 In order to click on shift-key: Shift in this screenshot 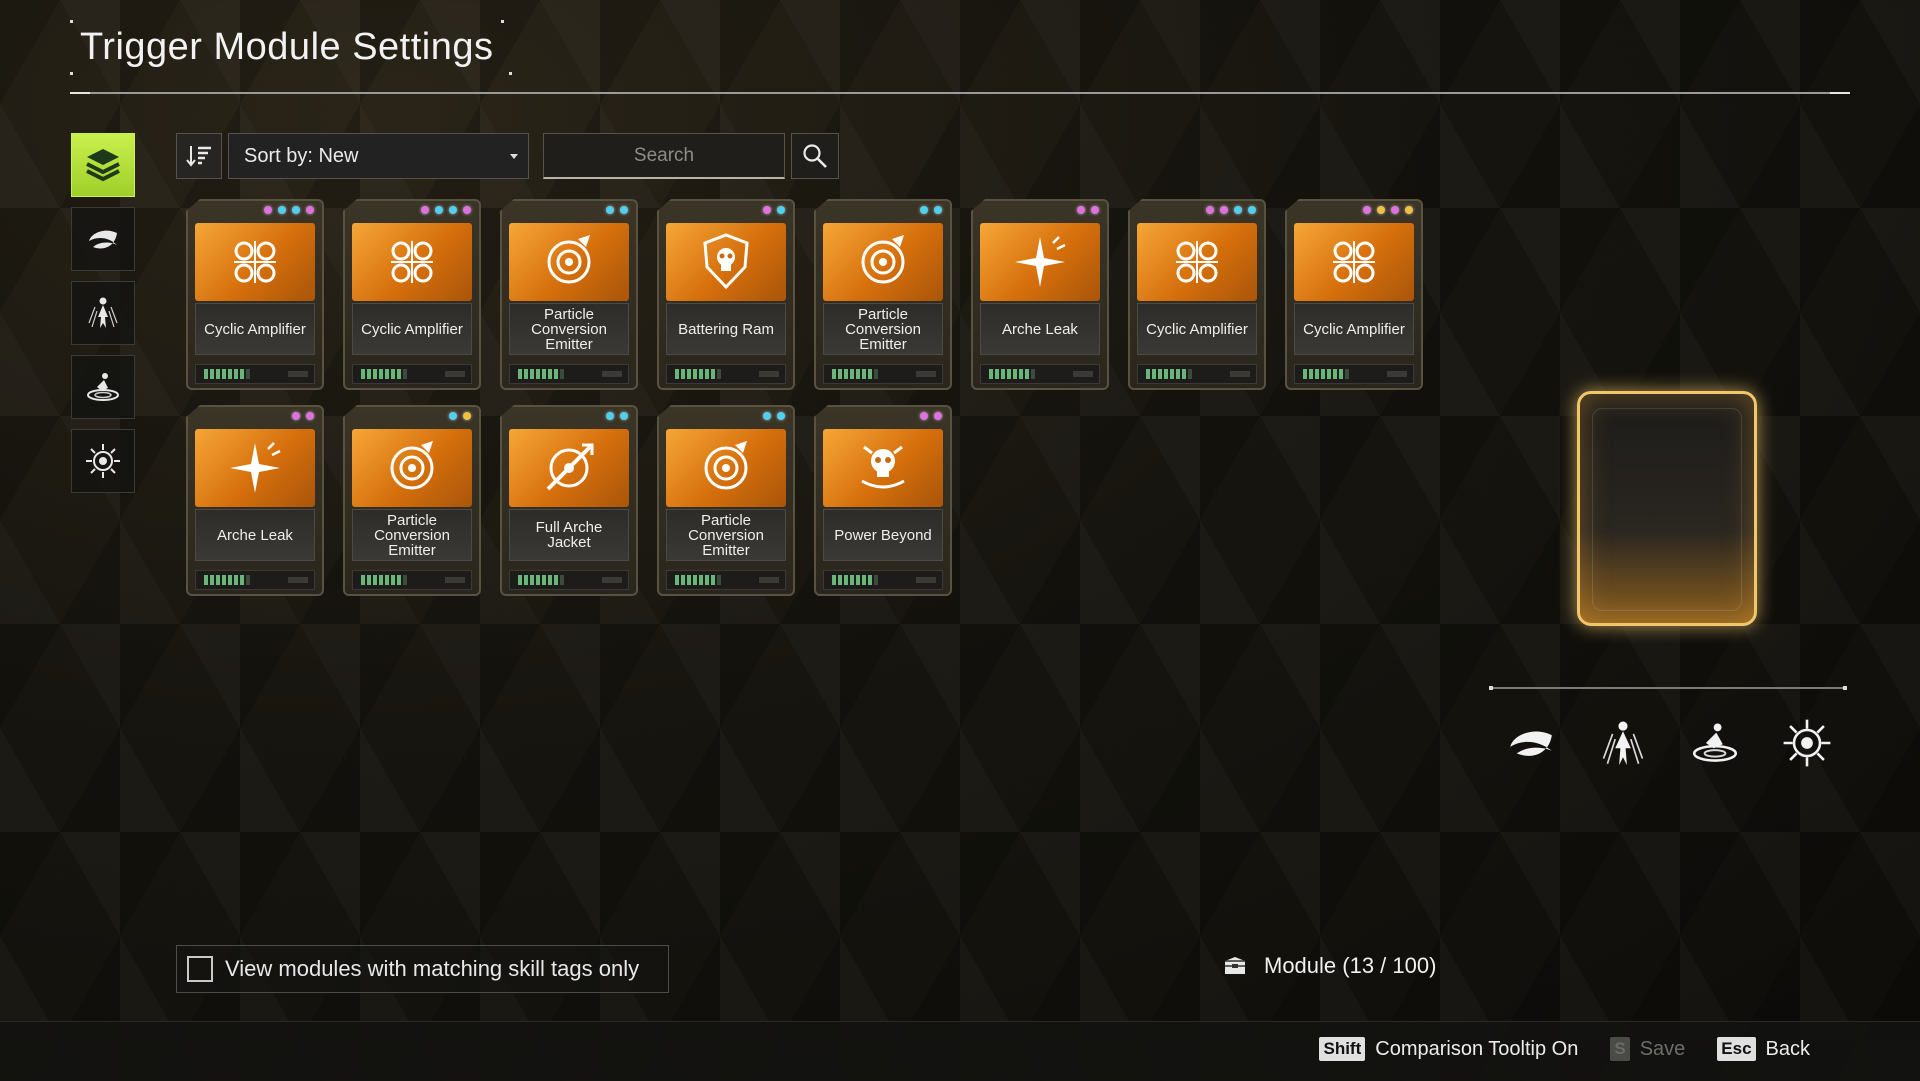, I will do `click(1342, 1049)`.